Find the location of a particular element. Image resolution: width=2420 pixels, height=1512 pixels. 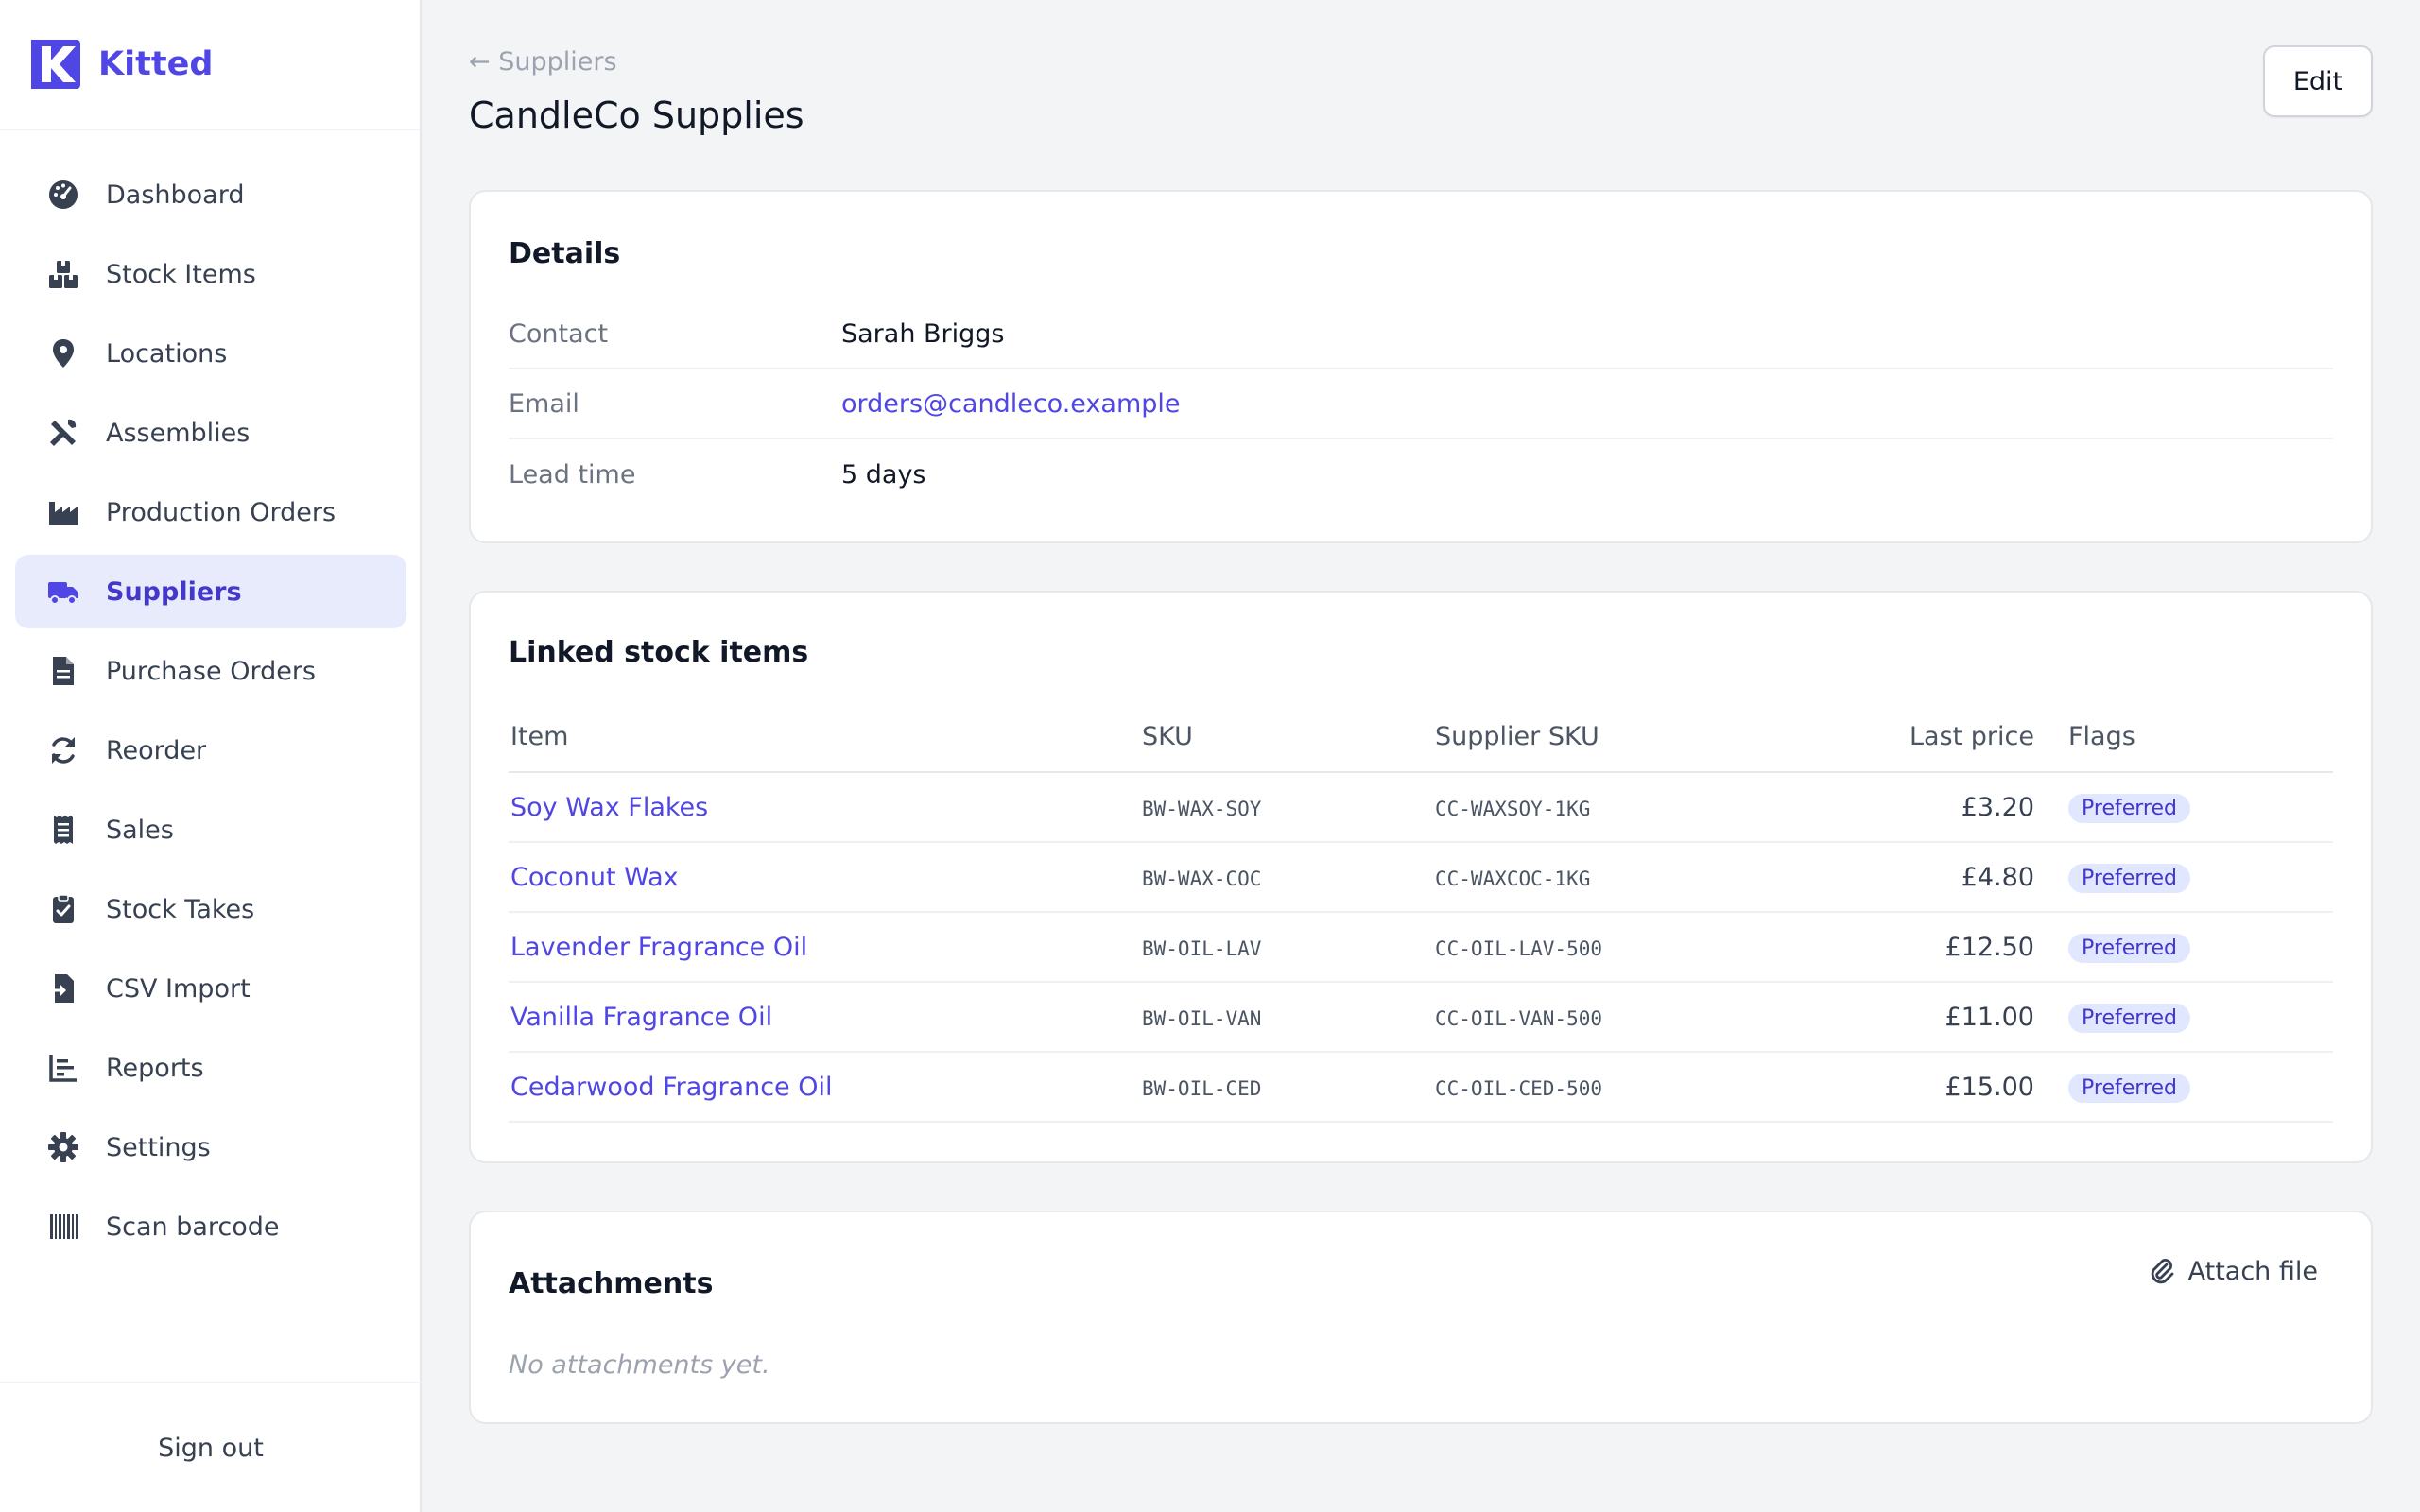

attach-file-label: Attach file is located at coordinates (2252, 1271).